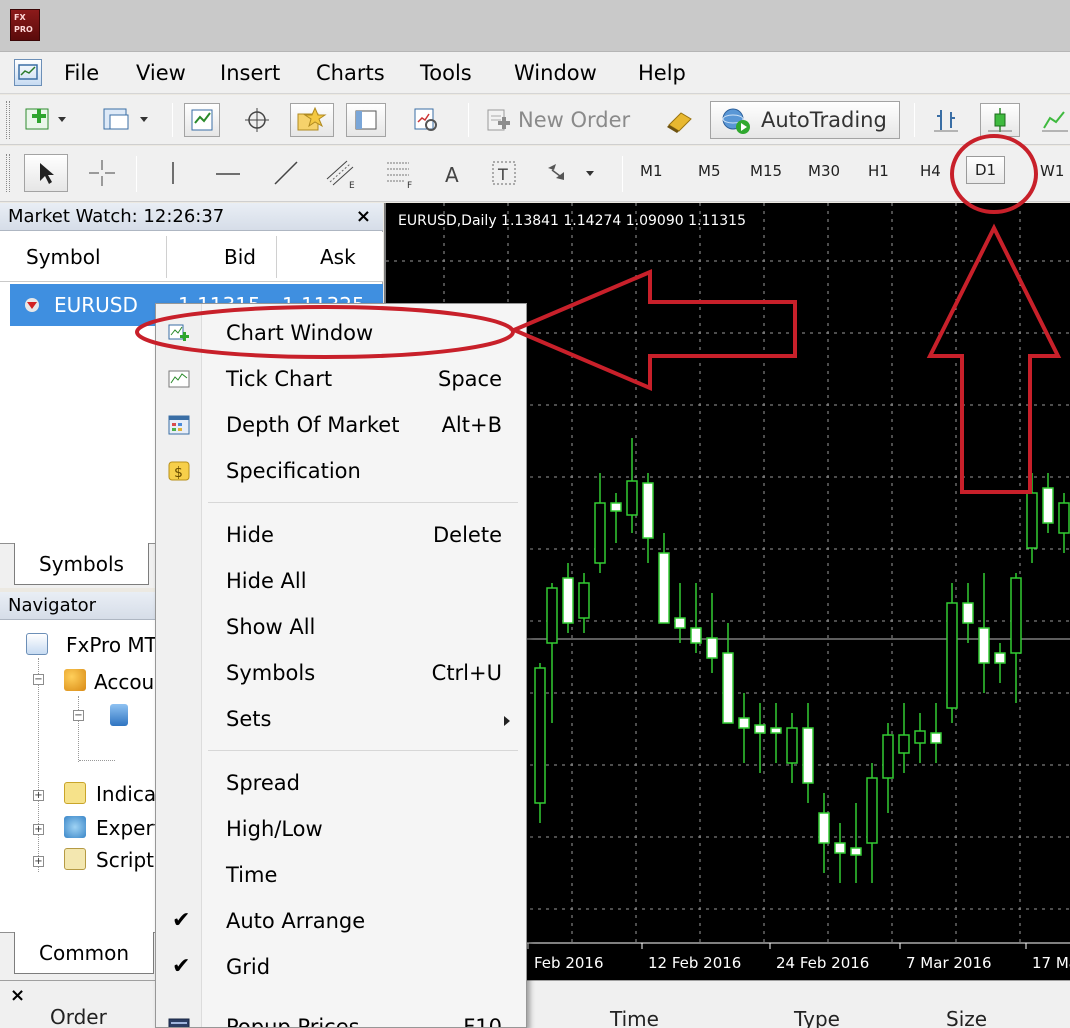 This screenshot has width=1070, height=1028. I want to click on timeframe-m5: M5, so click(709, 171).